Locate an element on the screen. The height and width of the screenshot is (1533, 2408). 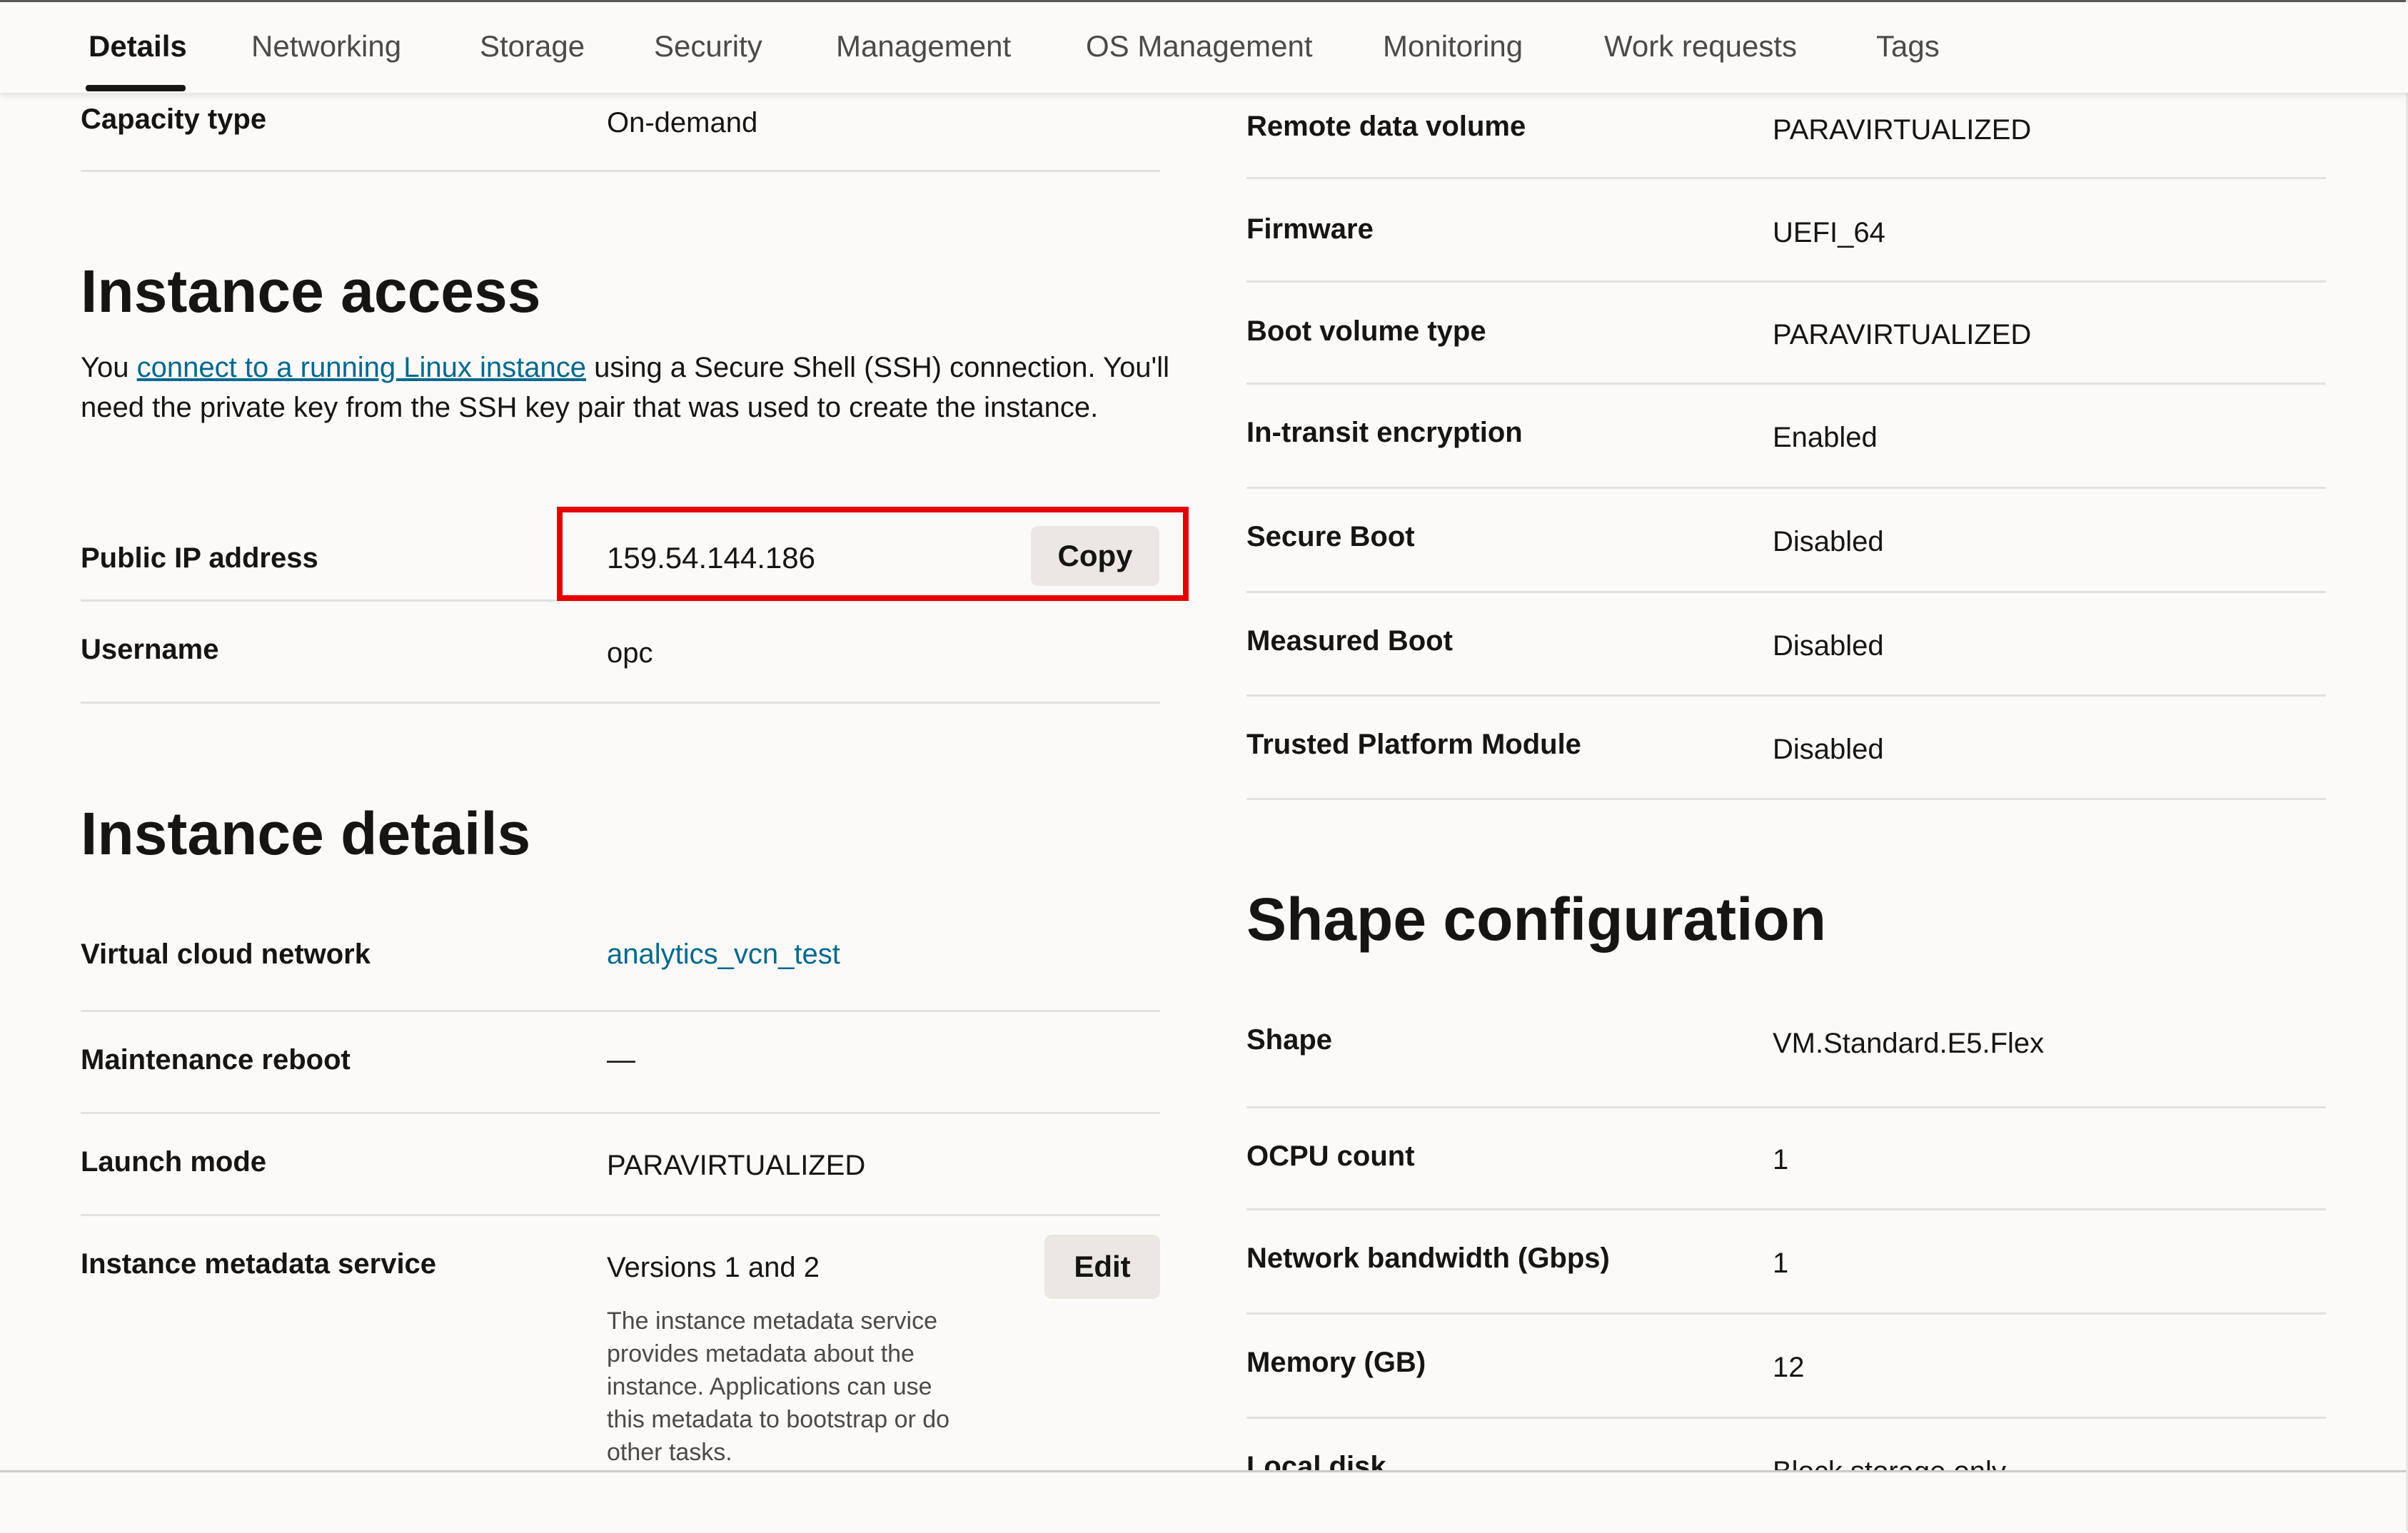
local-disk-row: Local disk Block storage only is located at coordinates (1786, 1444).